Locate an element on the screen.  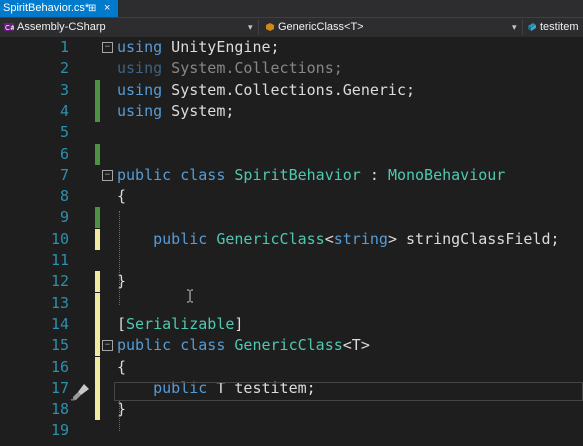
code-text: [Serializable] is located at coordinates (180, 324).